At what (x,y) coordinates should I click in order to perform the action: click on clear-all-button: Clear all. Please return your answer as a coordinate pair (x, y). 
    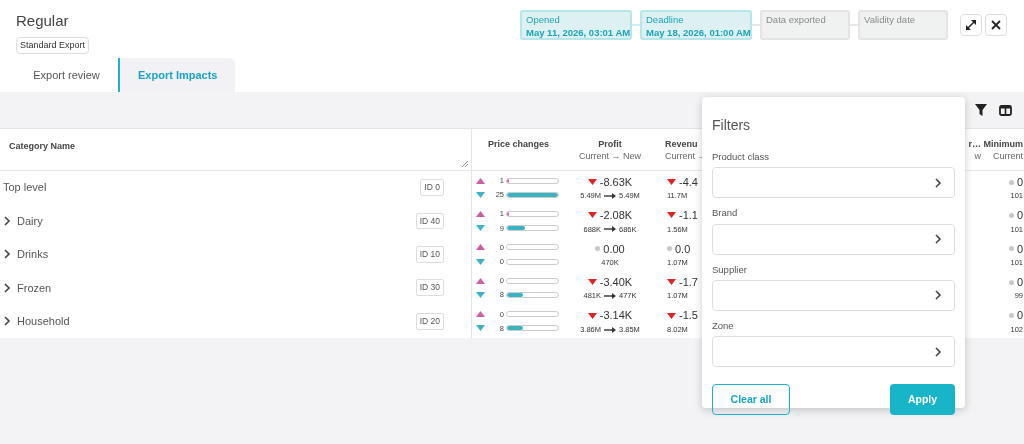
    Looking at the image, I should click on (751, 399).